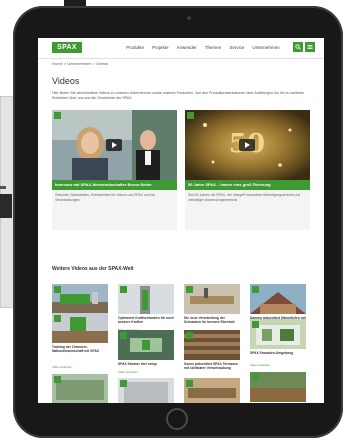  I want to click on more-videos-heading: Weitere Videos aus der SPAX-Welt, so click(93, 269).